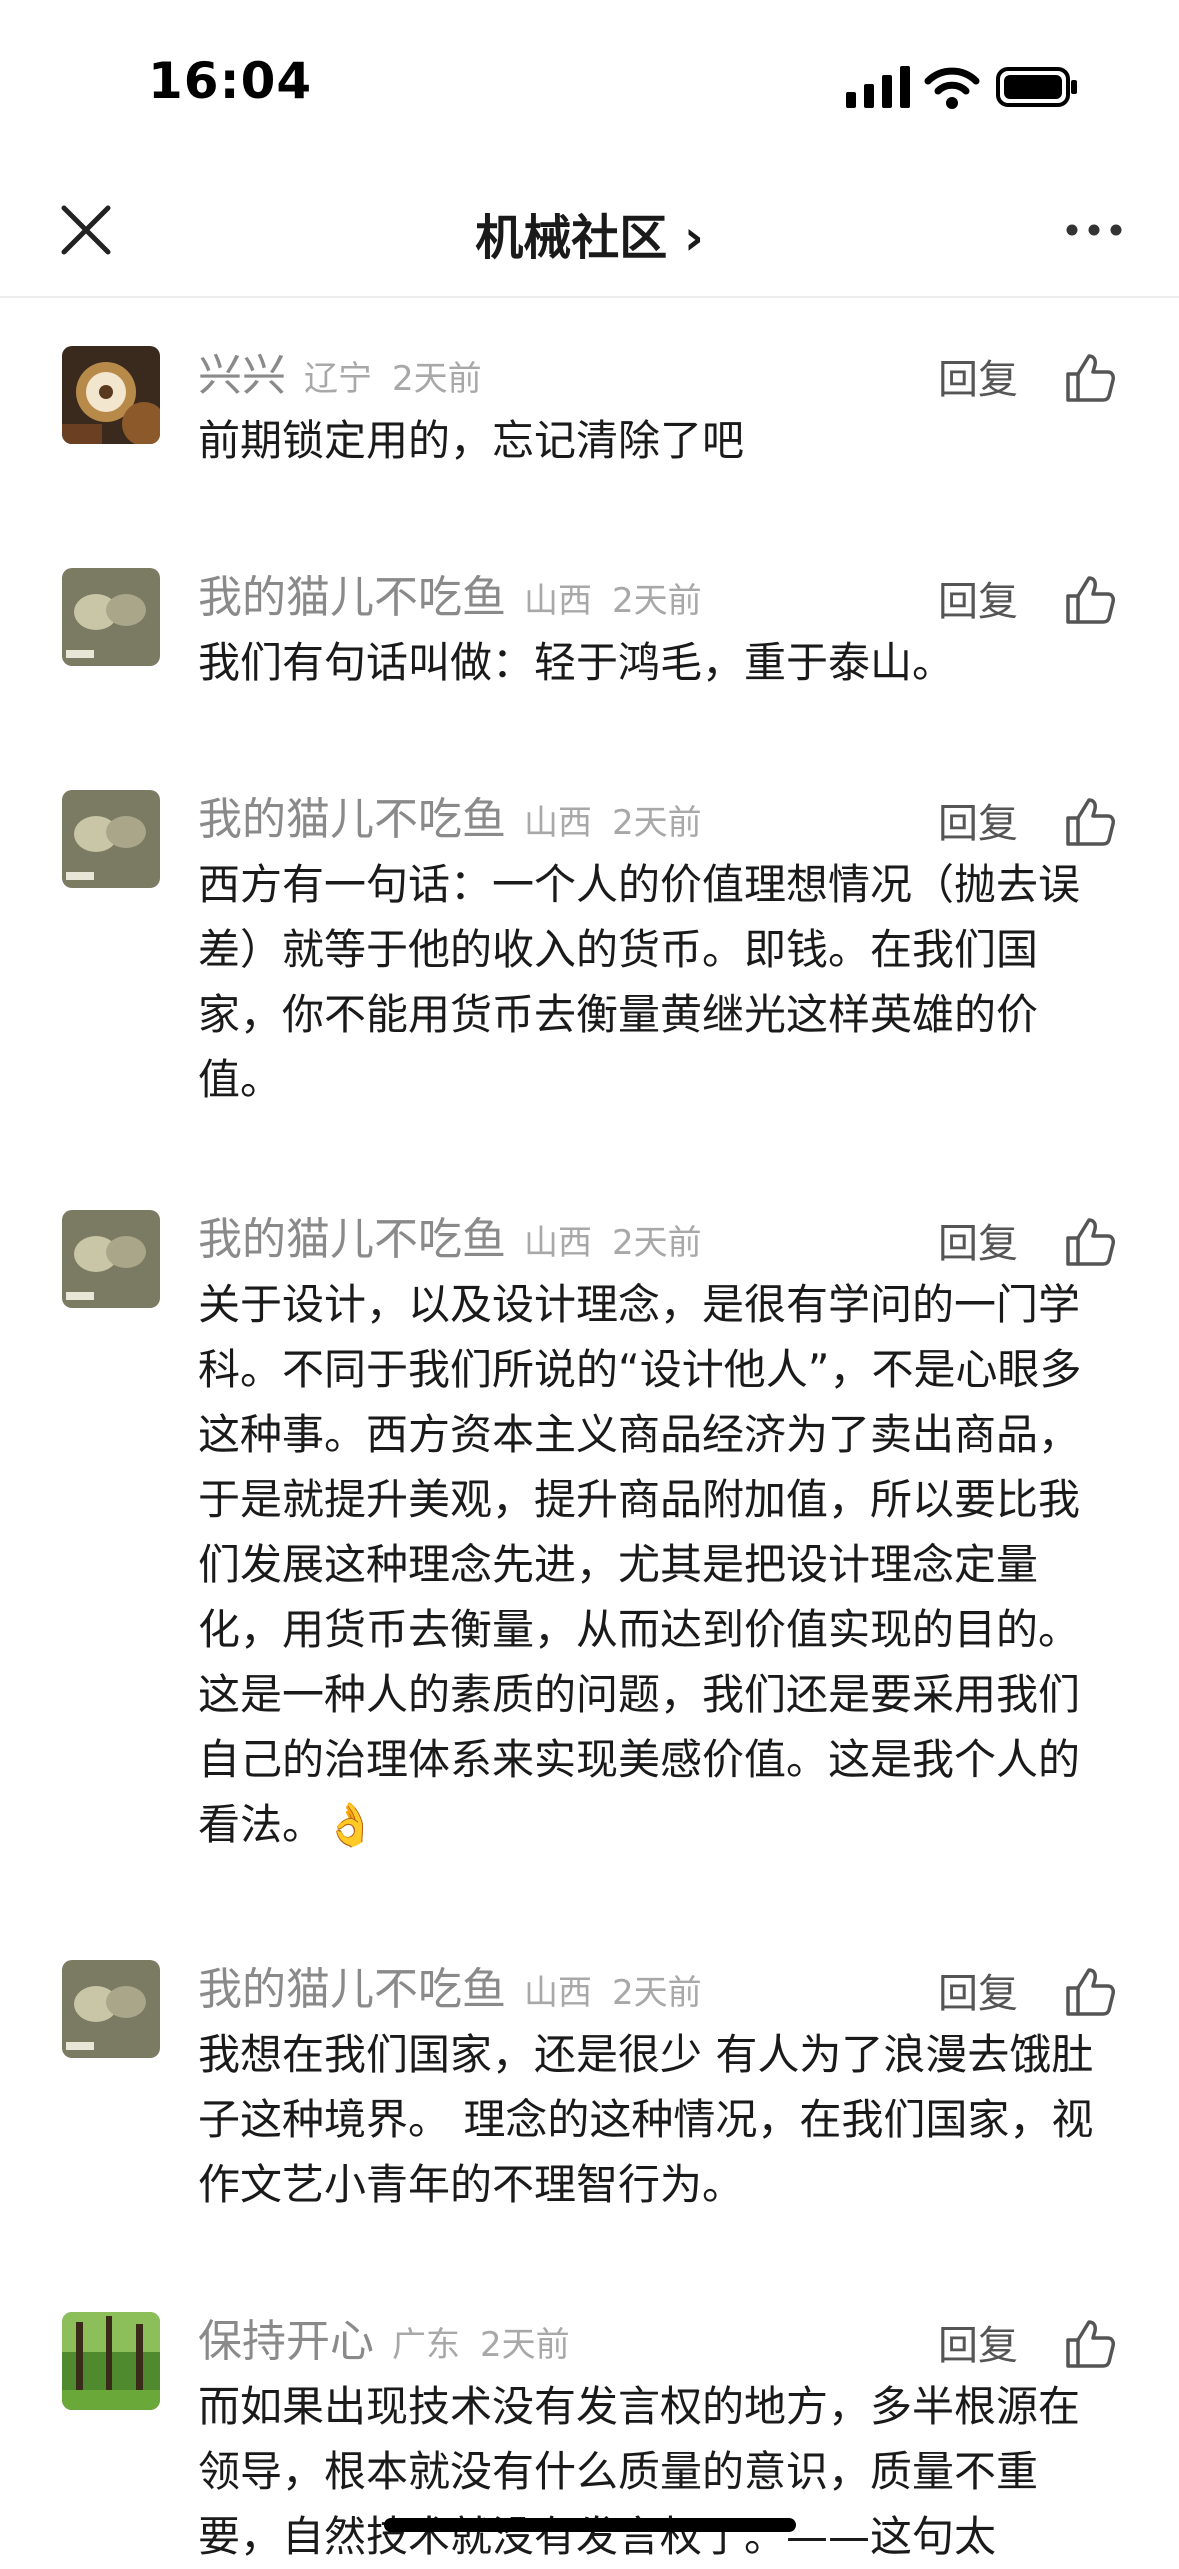 This screenshot has height=2569, width=1179. I want to click on wifi-icon, so click(952, 88).